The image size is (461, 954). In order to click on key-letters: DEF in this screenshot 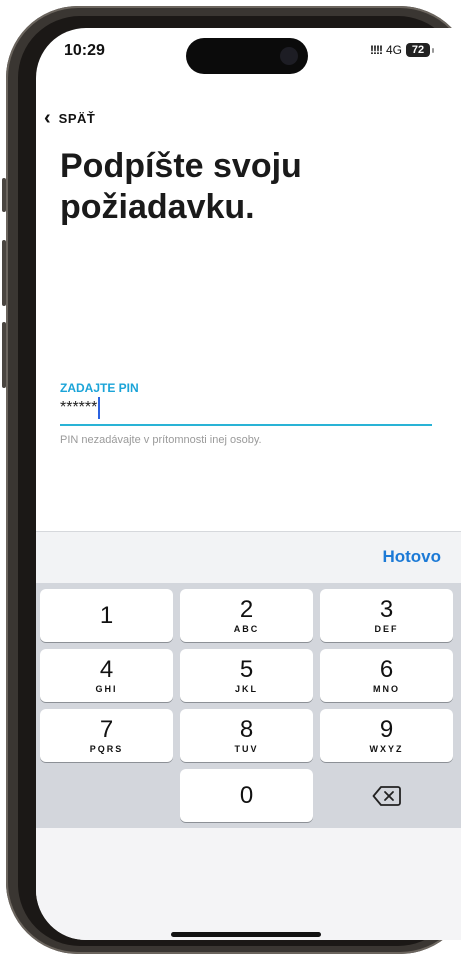, I will do `click(386, 628)`.